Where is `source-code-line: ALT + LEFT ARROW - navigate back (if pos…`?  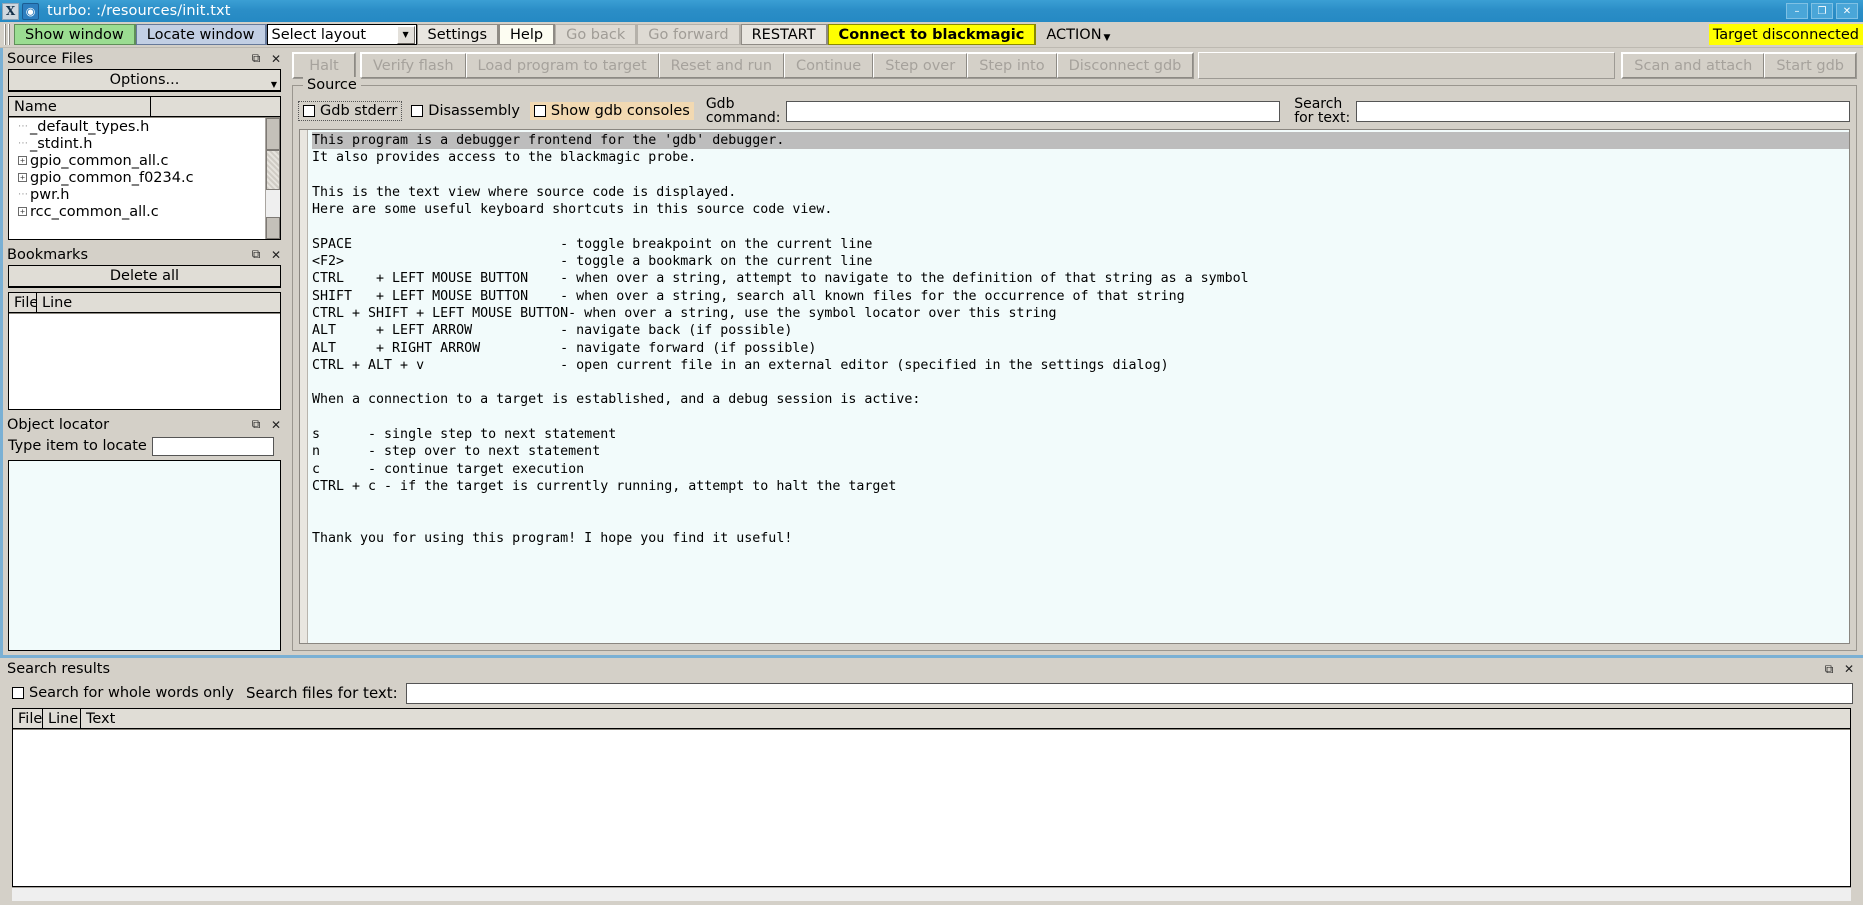 source-code-line: ALT + LEFT ARROW - navigate back (if pos… is located at coordinates (1080, 330).